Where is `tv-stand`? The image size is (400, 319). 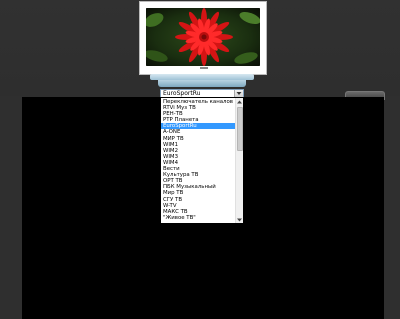 tv-stand is located at coordinates (202, 81).